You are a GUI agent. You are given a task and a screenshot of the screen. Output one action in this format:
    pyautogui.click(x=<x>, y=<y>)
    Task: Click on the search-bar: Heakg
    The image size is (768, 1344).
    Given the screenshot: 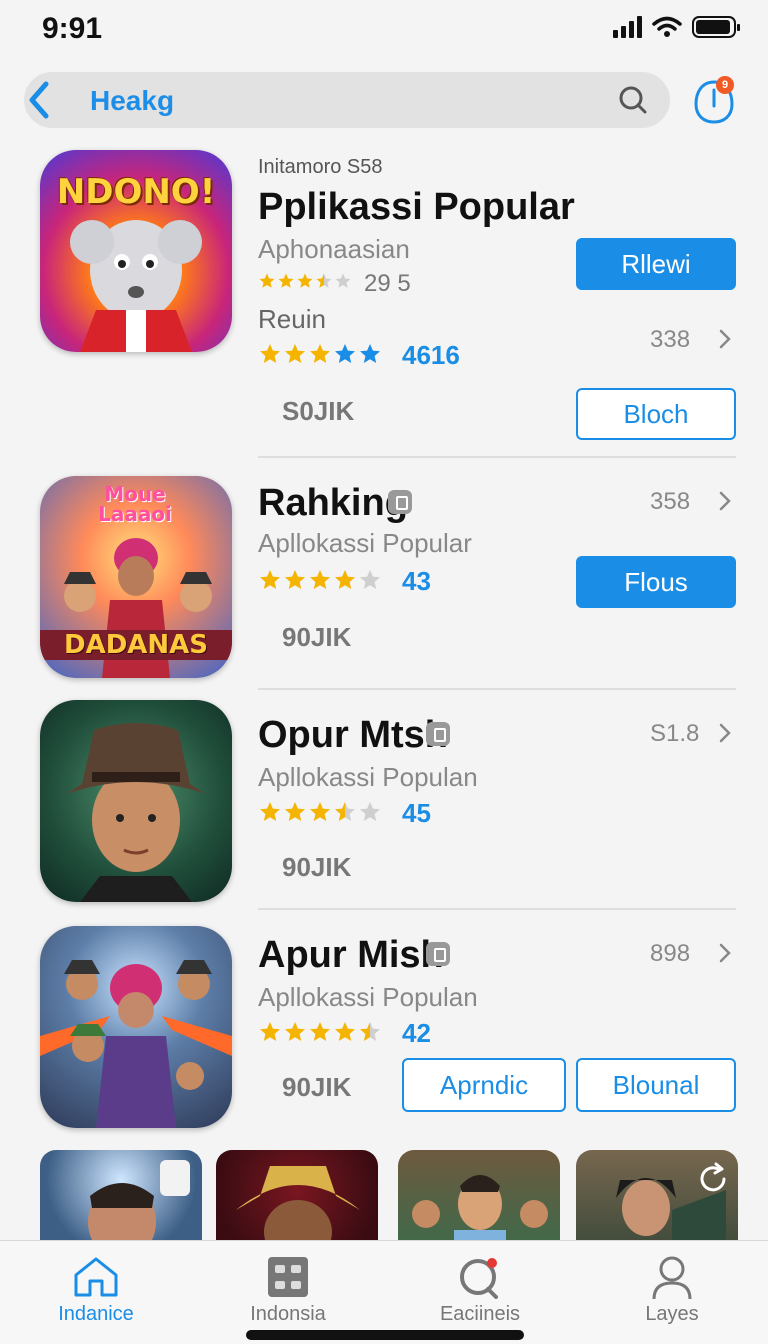 What is the action you would take?
    pyautogui.click(x=347, y=100)
    